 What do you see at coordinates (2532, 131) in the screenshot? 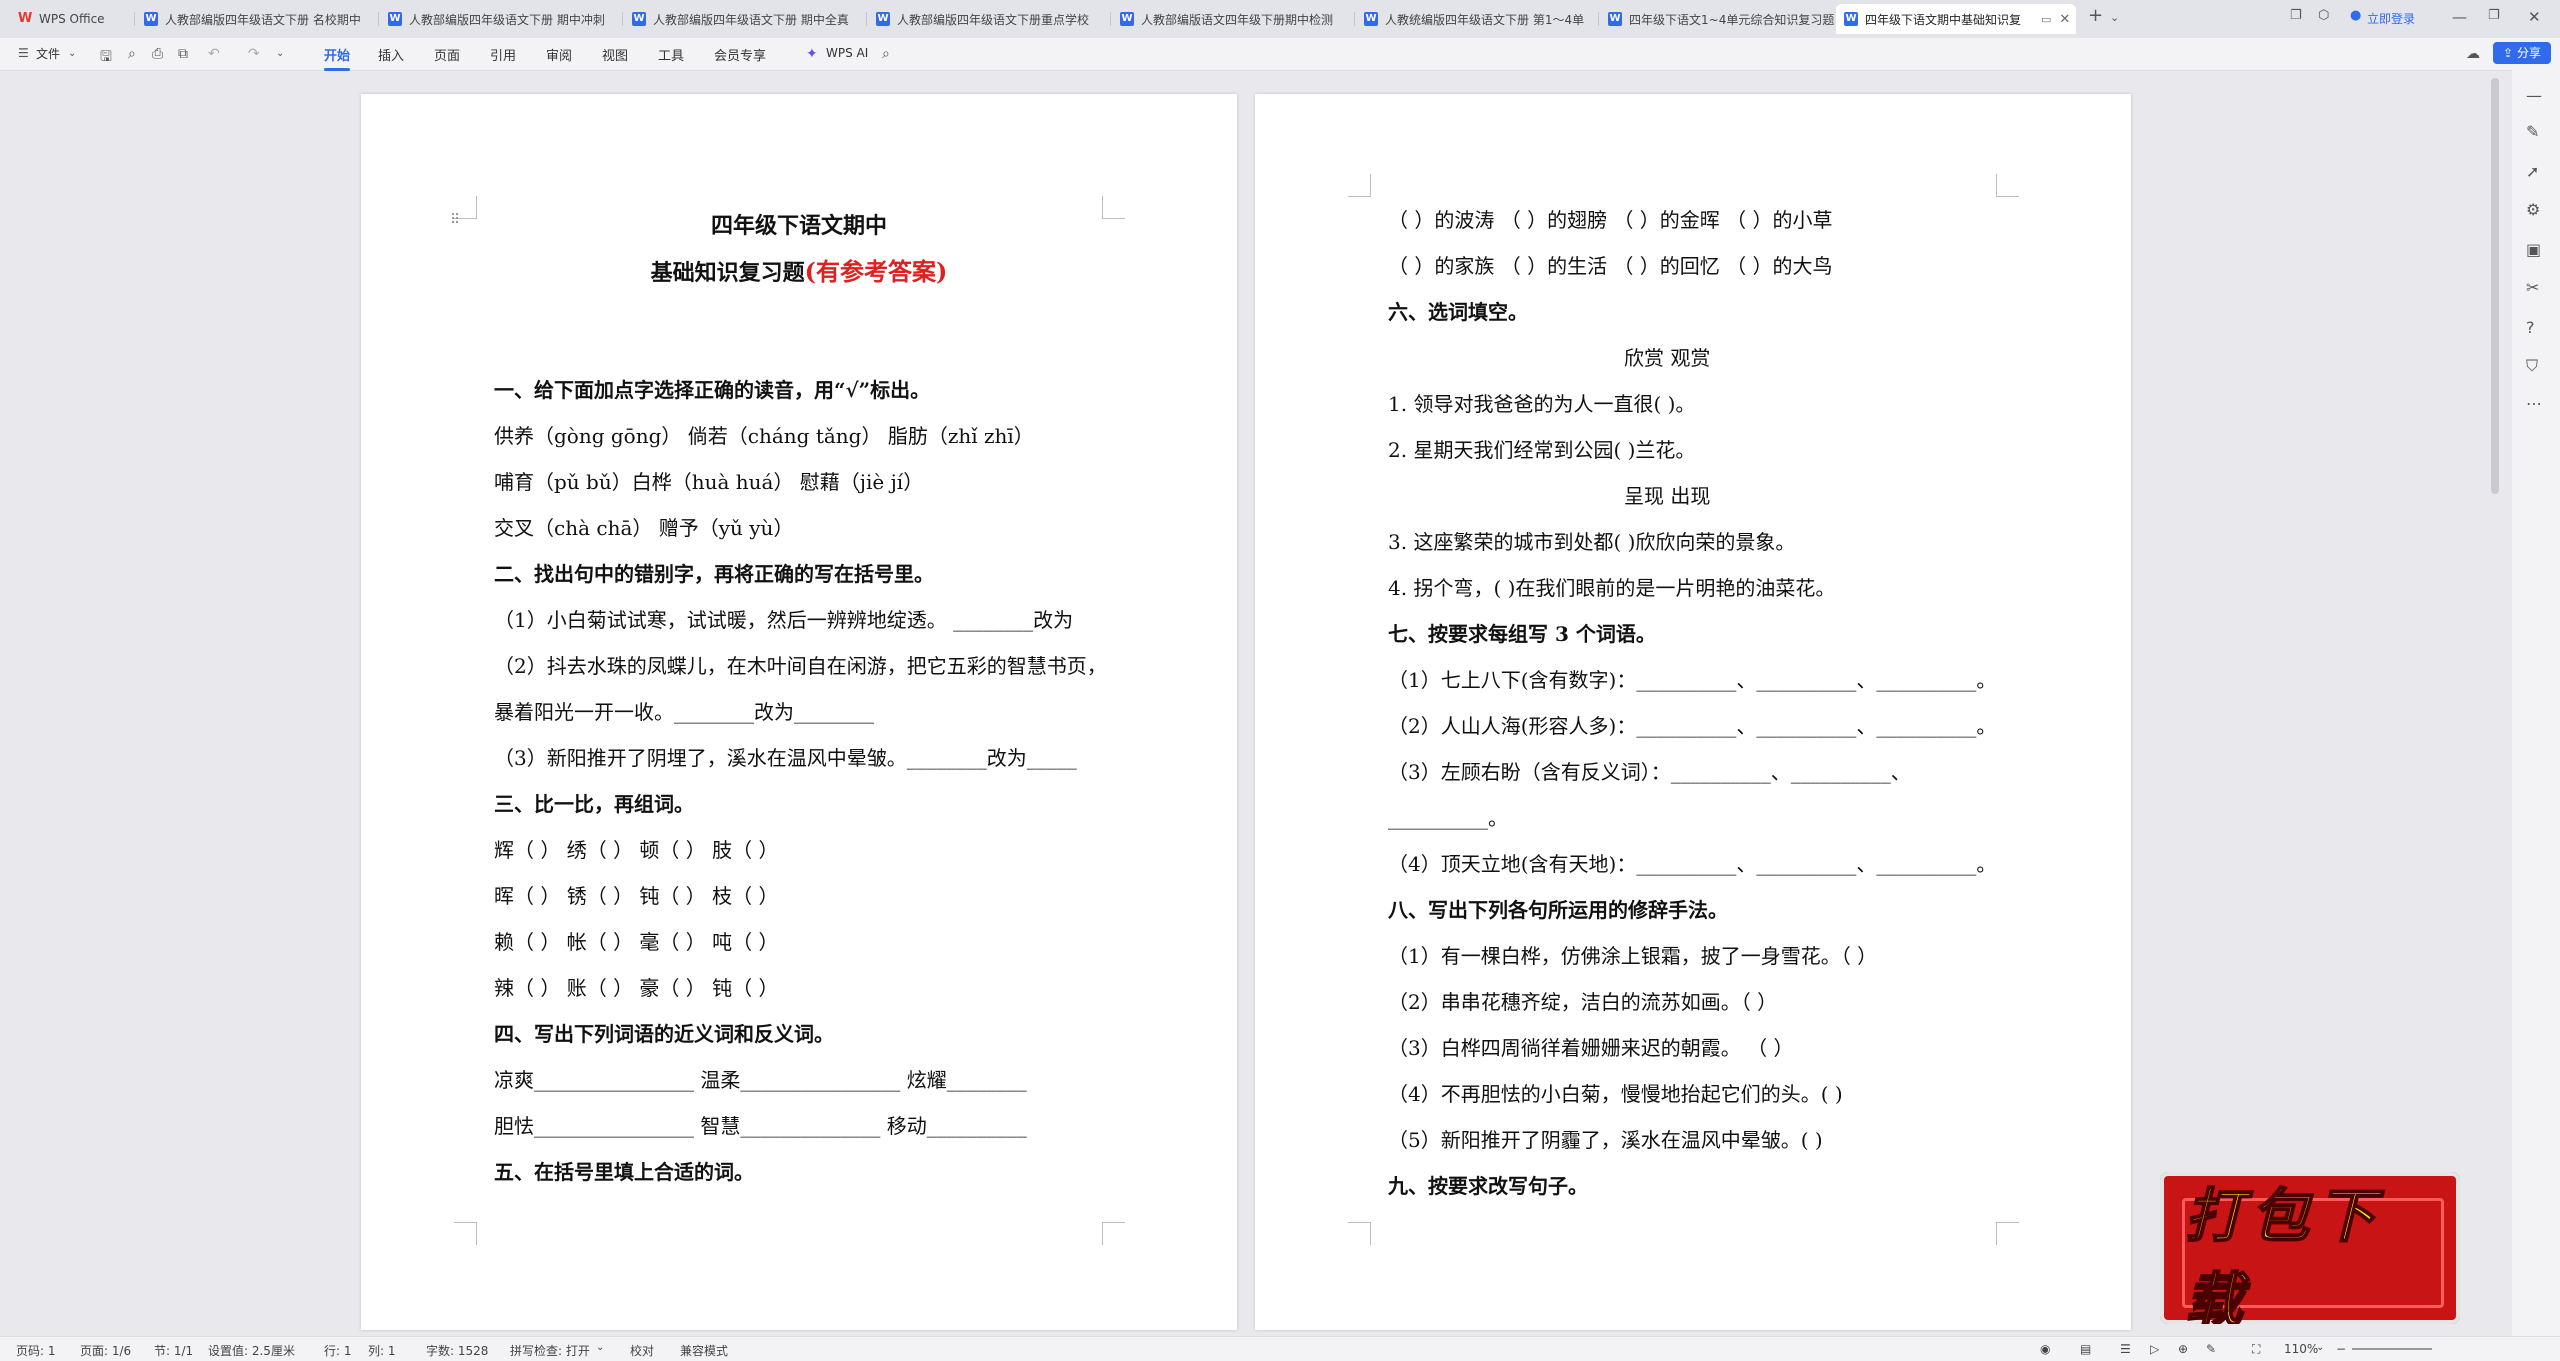
I see `pen-icon: ✎` at bounding box center [2532, 131].